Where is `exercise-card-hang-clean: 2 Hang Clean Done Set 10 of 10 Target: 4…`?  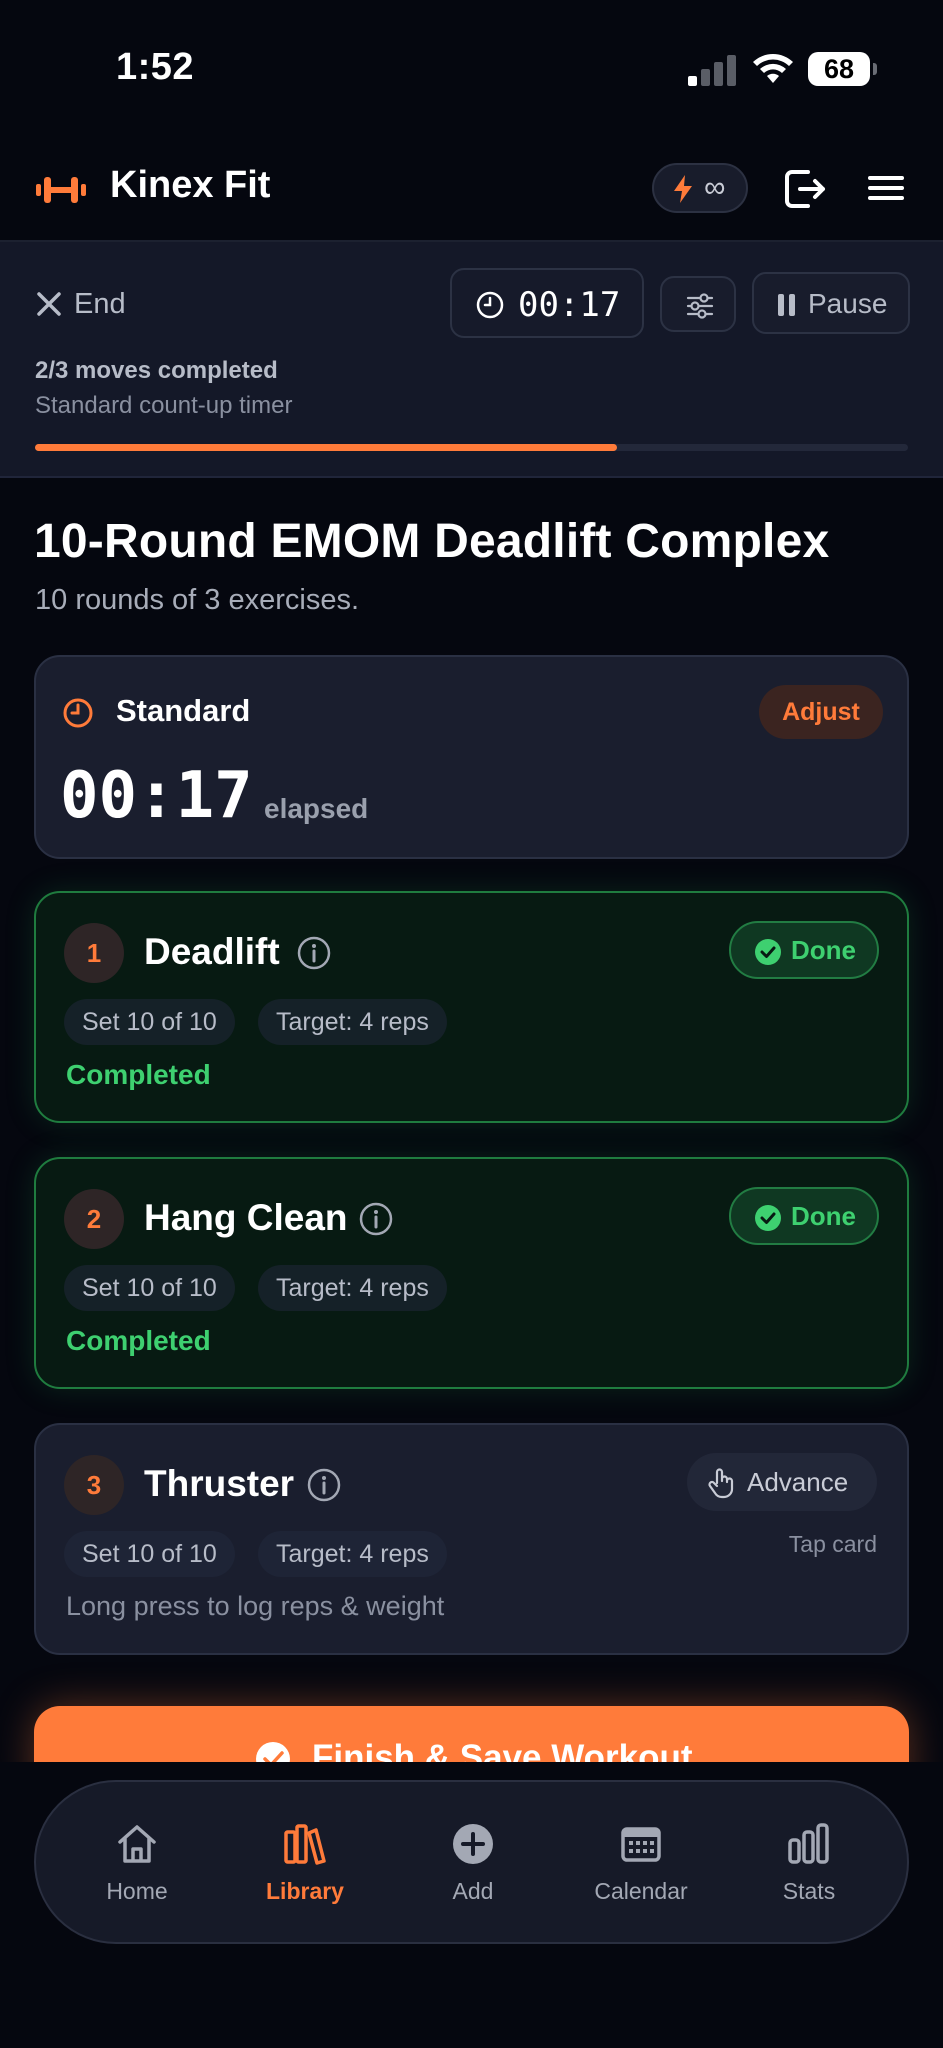 exercise-card-hang-clean: 2 Hang Clean Done Set 10 of 10 Target: 4… is located at coordinates (471, 1273).